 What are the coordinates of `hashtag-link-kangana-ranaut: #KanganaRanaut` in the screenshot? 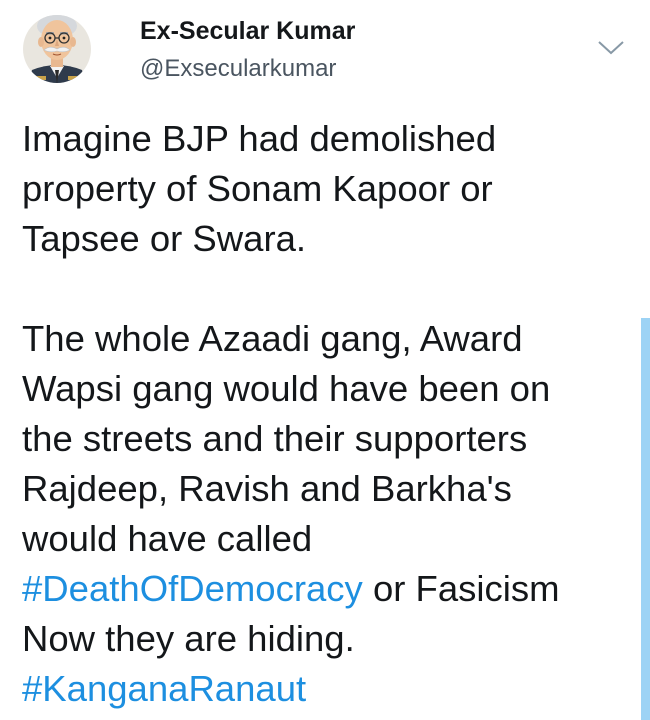 It's located at (164, 688).